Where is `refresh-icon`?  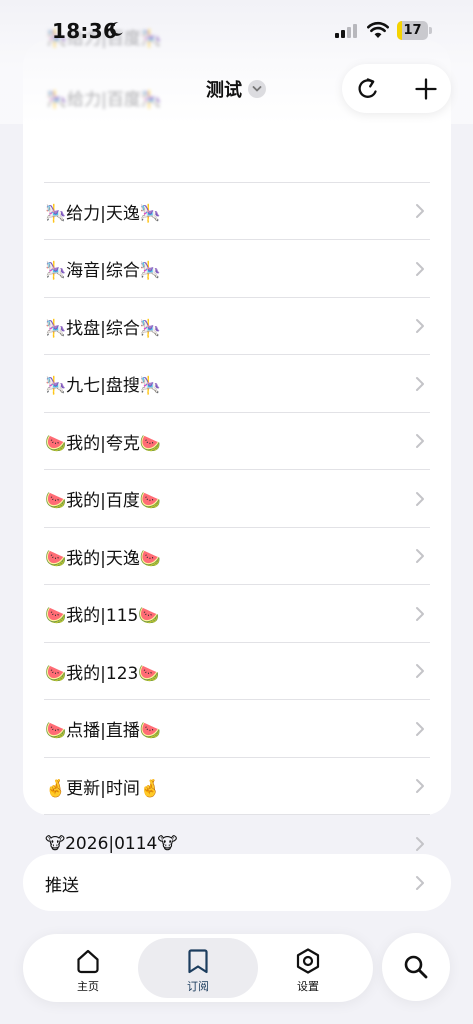 refresh-icon is located at coordinates (367, 88).